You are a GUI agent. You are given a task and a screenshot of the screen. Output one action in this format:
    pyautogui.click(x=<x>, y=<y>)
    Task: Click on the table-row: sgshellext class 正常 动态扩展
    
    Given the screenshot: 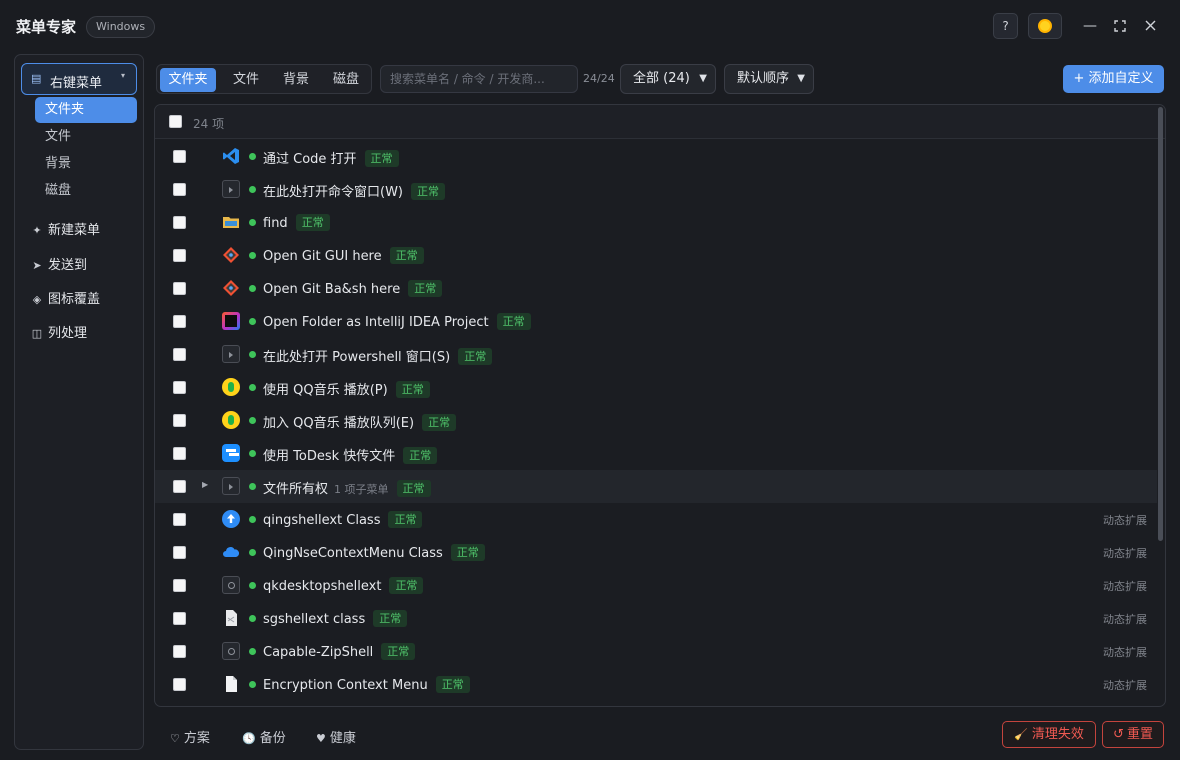 What is the action you would take?
    pyautogui.click(x=656, y=618)
    